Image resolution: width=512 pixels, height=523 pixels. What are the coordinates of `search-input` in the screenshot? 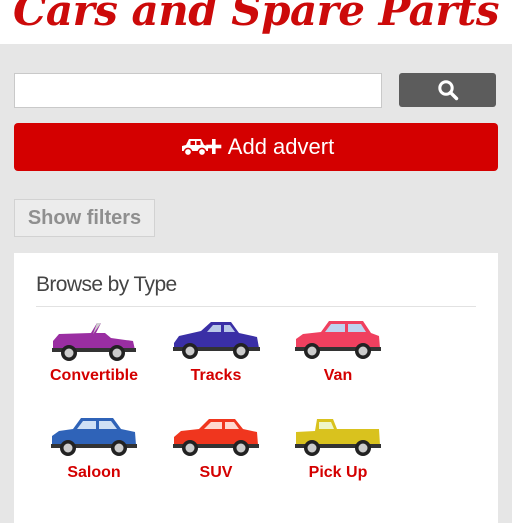 It's located at (198, 90).